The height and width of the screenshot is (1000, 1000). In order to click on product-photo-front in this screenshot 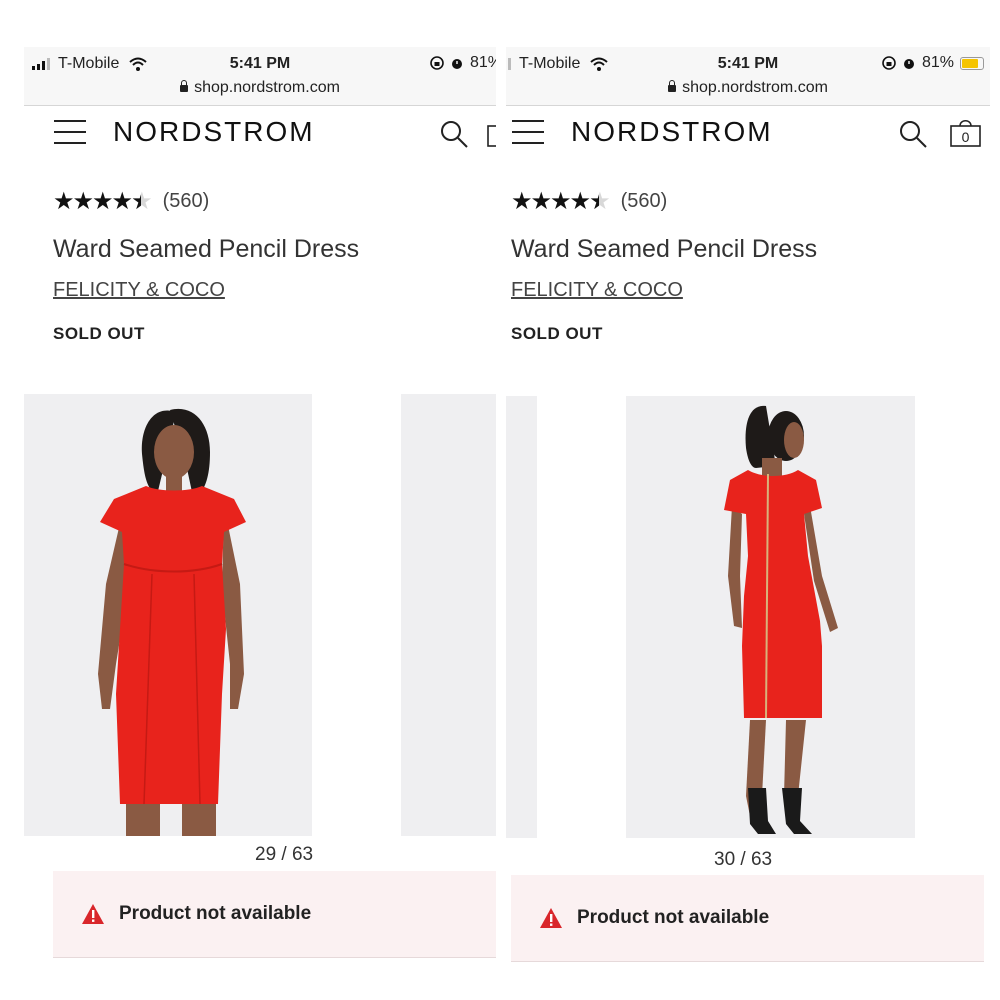, I will do `click(168, 615)`.